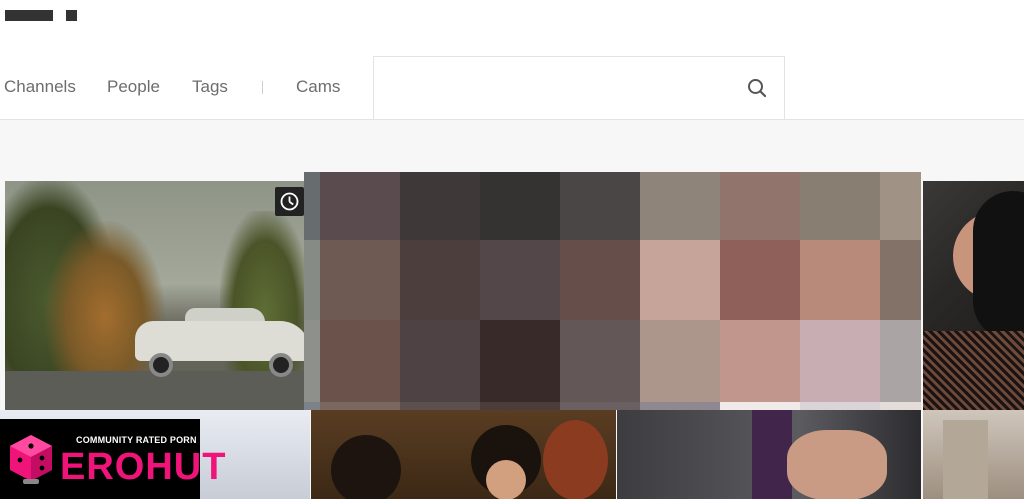 This screenshot has width=1024, height=499. Describe the element at coordinates (559, 87) in the screenshot. I see `search-input` at that location.